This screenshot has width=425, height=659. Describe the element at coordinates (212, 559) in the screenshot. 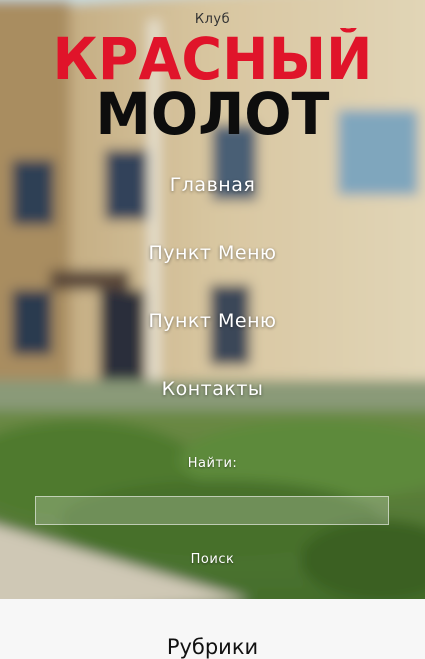

I see `search-button: Поиск` at that location.